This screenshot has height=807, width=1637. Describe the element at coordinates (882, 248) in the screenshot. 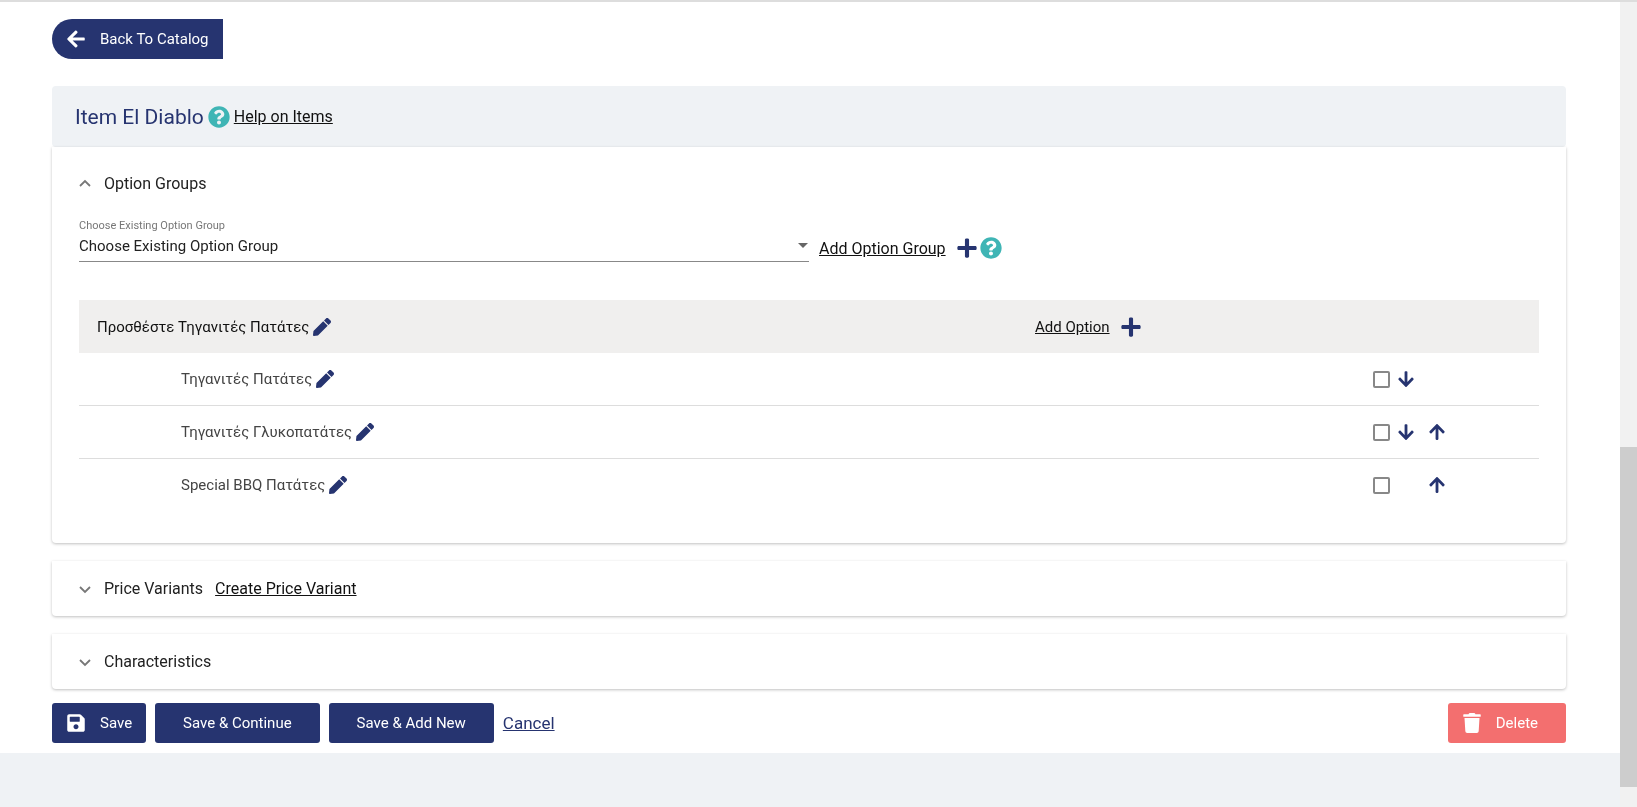

I see `add-option-group-link: Add Option Group` at that location.